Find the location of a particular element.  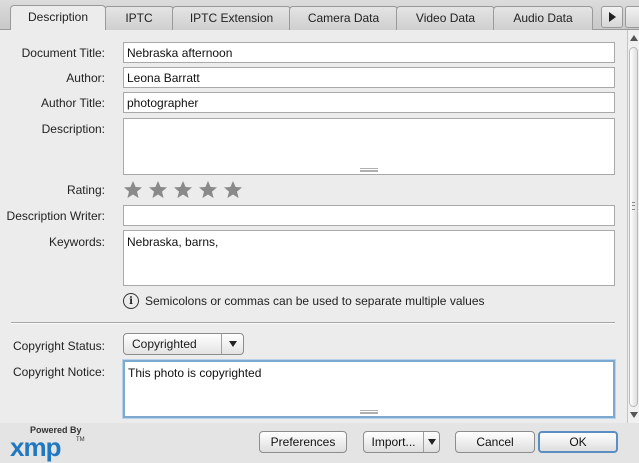

author-title-label: Author Title: is located at coordinates (72, 103).